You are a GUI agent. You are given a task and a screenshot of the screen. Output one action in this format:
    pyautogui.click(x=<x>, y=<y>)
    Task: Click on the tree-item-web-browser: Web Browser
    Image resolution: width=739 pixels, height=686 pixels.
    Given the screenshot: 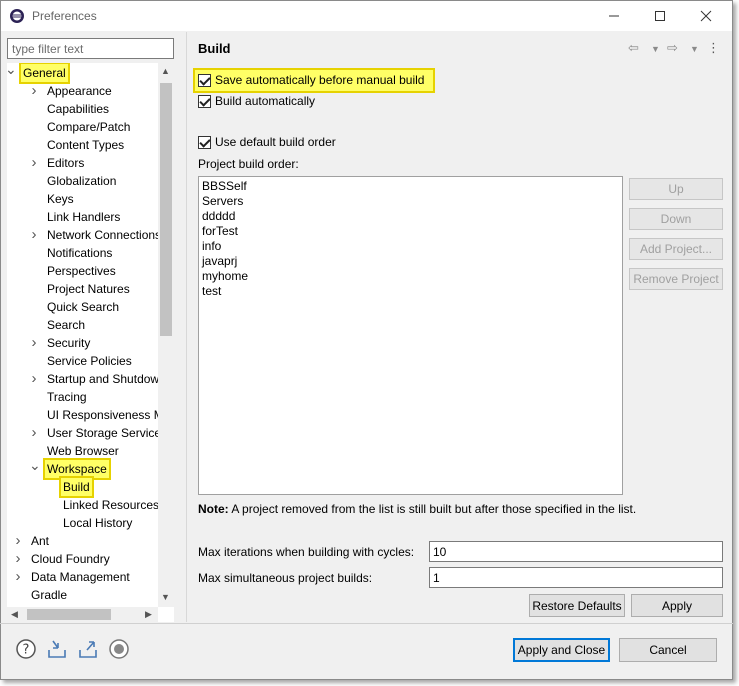 What is the action you would take?
    pyautogui.click(x=83, y=451)
    